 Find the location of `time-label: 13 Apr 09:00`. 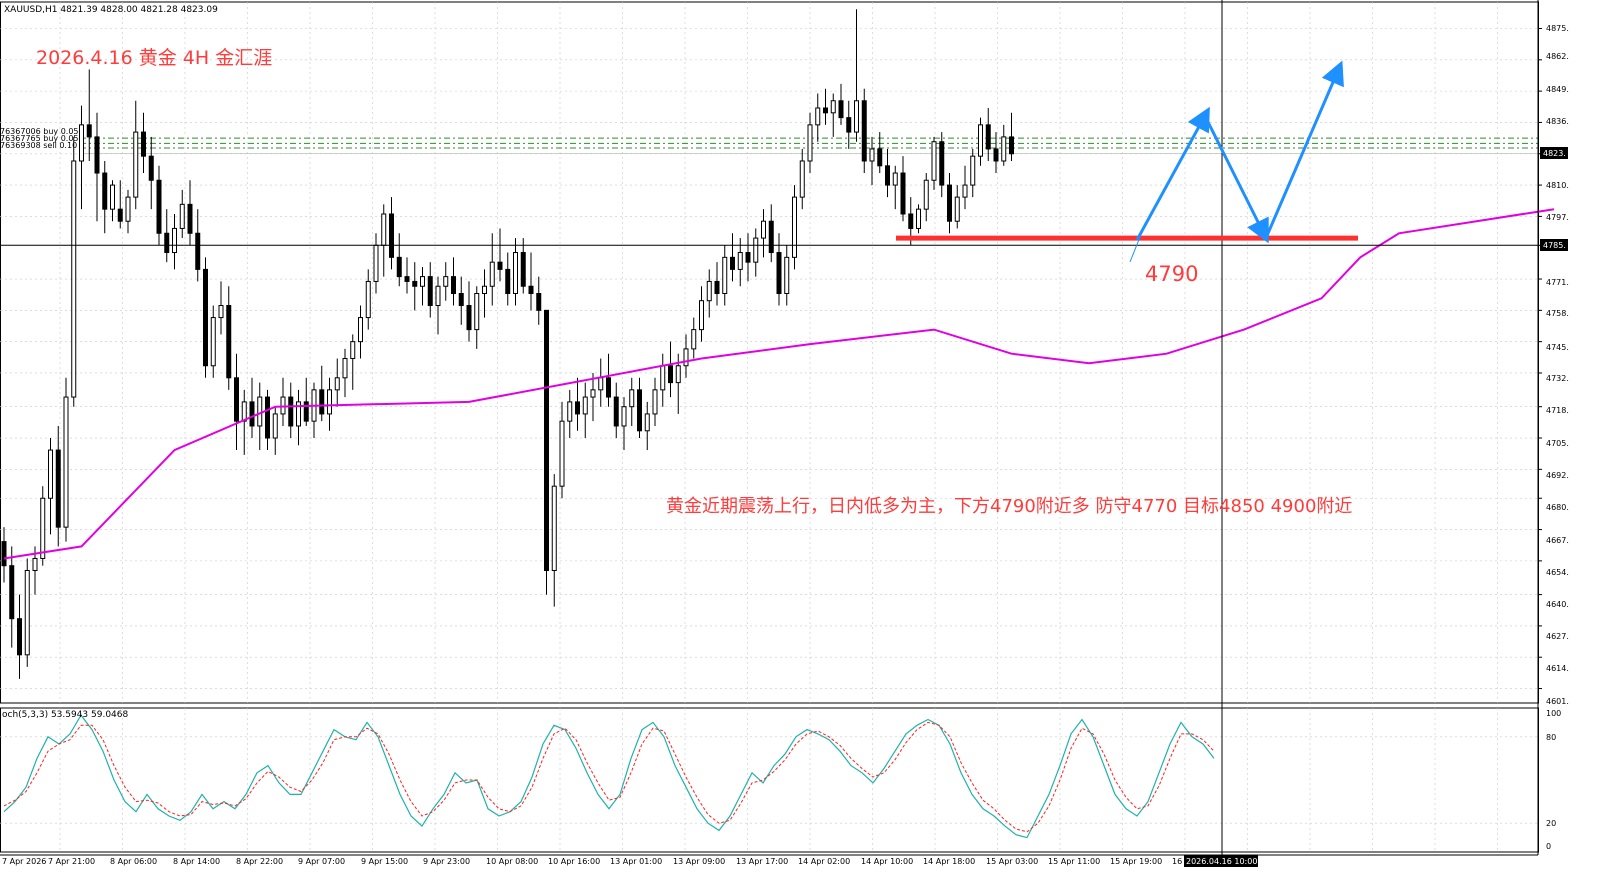

time-label: 13 Apr 09:00 is located at coordinates (699, 861).